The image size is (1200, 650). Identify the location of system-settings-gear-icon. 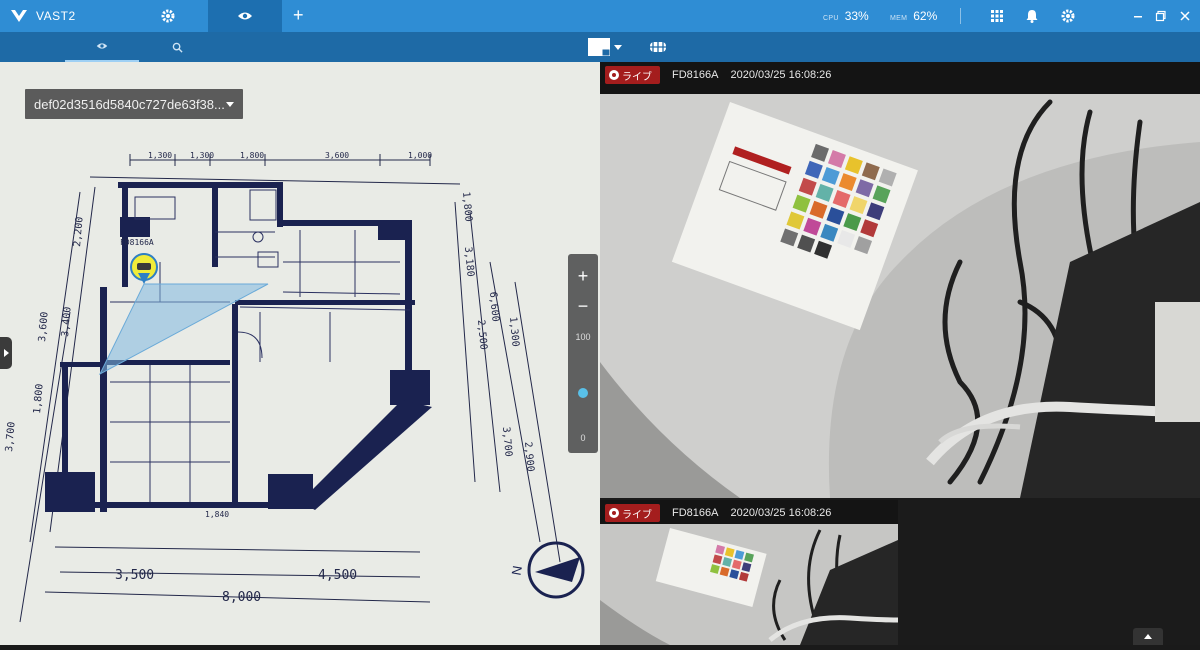
(1068, 16).